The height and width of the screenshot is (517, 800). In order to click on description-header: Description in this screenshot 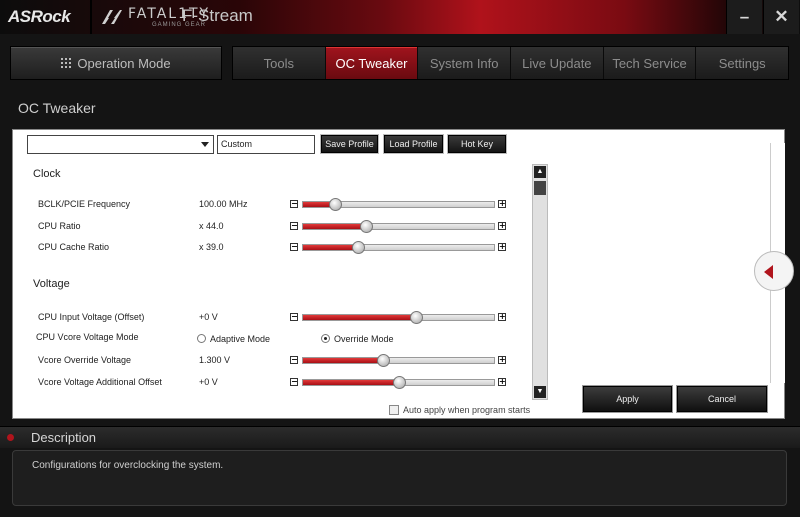, I will do `click(400, 437)`.